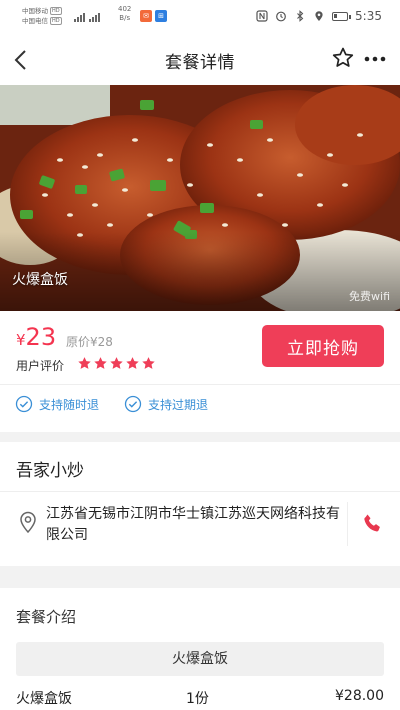 This screenshot has width=400, height=710. I want to click on status-icons: 5:35, so click(319, 16).